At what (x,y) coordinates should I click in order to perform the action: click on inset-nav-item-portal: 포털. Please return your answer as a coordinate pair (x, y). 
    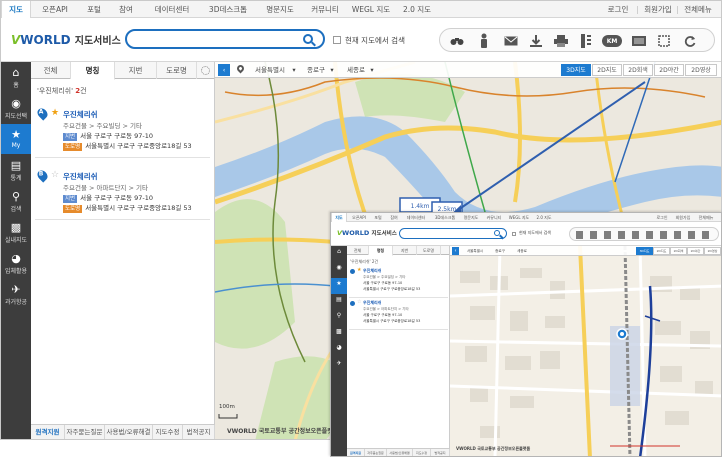
    Looking at the image, I should click on (378, 217).